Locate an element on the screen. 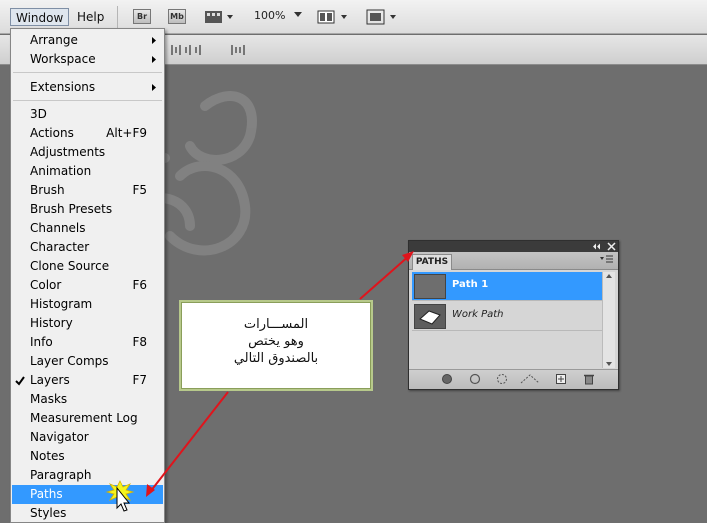 This screenshot has height=523, width=707. menu-item-clone-source: Clone Source is located at coordinates (87, 266).